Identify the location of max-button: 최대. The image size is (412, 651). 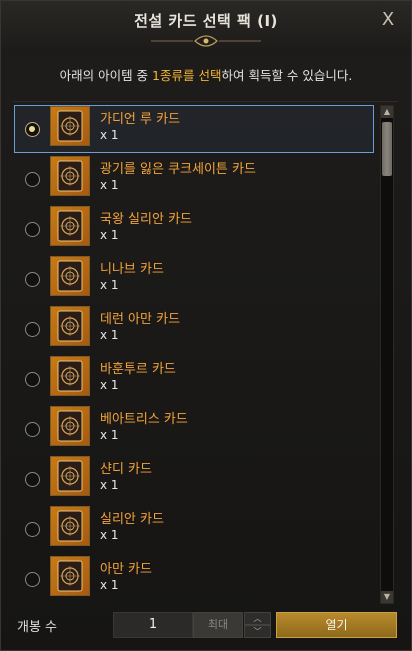
(218, 625).